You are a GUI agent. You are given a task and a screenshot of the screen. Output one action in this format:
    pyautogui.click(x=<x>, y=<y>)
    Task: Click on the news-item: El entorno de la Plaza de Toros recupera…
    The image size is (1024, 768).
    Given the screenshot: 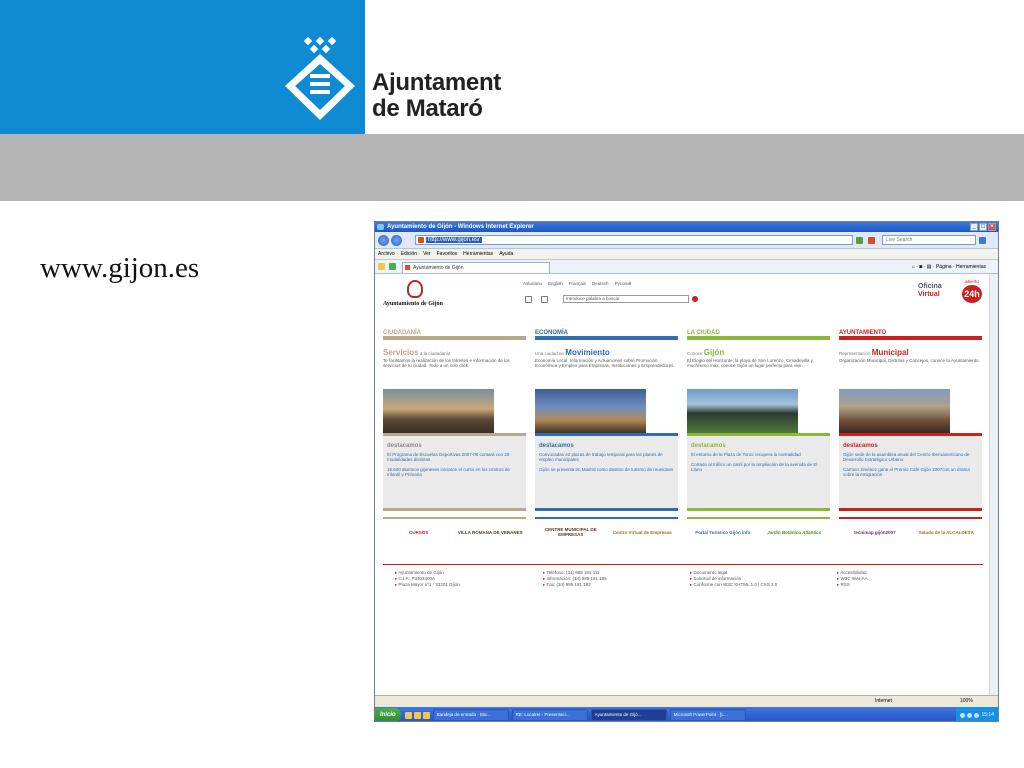 What is the action you would take?
    pyautogui.click(x=758, y=454)
    